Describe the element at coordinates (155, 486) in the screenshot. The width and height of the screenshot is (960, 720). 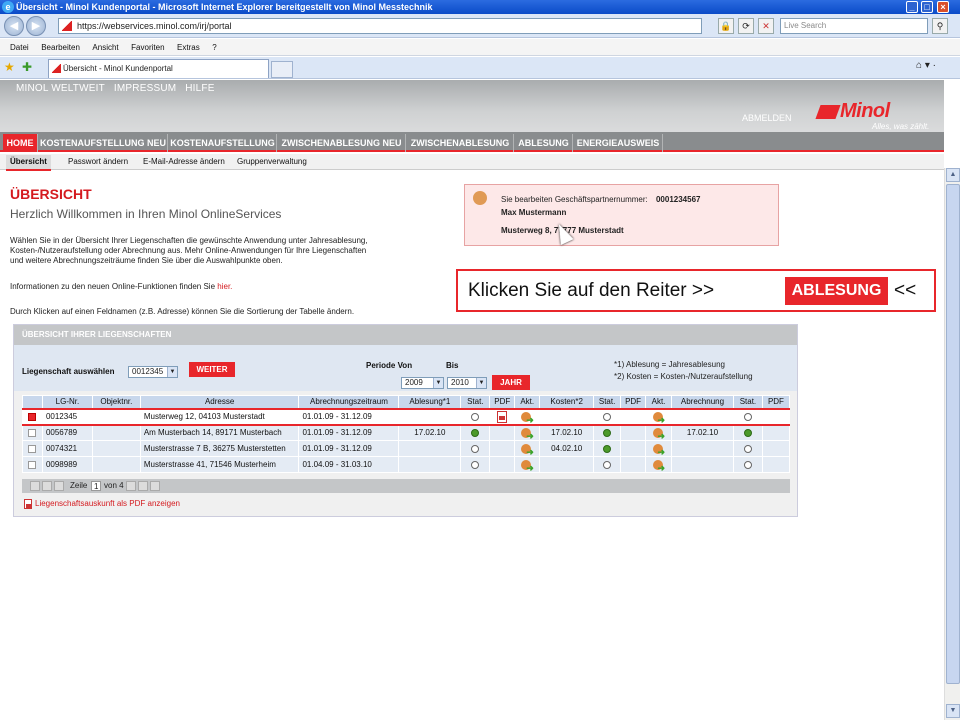
I see `last-page-button` at that location.